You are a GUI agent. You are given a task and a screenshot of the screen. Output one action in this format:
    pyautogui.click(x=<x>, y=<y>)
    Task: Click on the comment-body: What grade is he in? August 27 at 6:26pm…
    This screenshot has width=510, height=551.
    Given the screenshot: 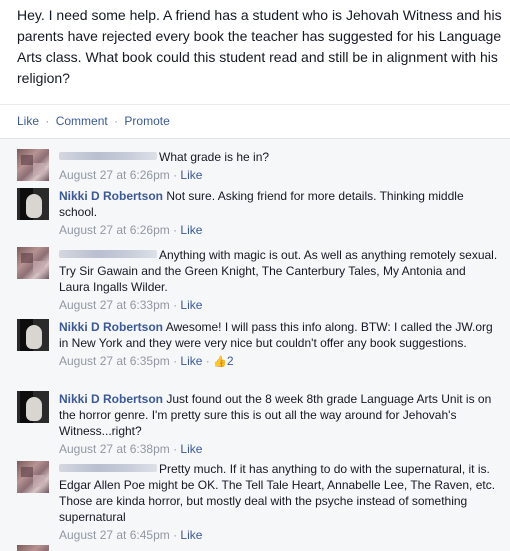 What is the action you would take?
    pyautogui.click(x=279, y=166)
    